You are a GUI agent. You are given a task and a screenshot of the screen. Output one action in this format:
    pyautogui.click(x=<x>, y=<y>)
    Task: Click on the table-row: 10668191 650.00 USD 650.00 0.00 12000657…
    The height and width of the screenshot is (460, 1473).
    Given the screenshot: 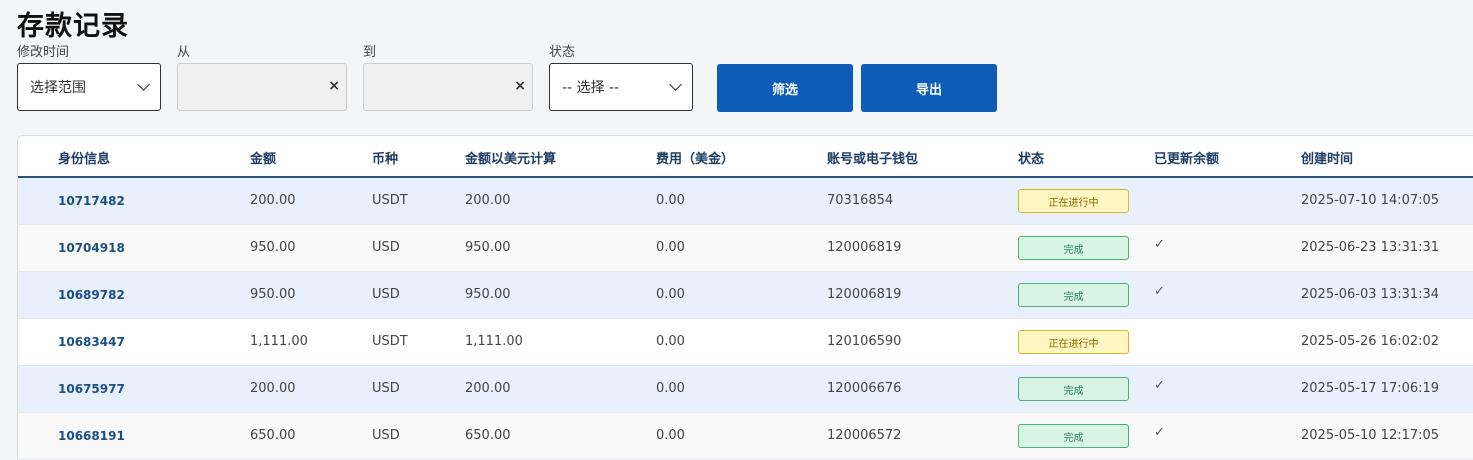 What is the action you would take?
    pyautogui.click(x=745, y=436)
    